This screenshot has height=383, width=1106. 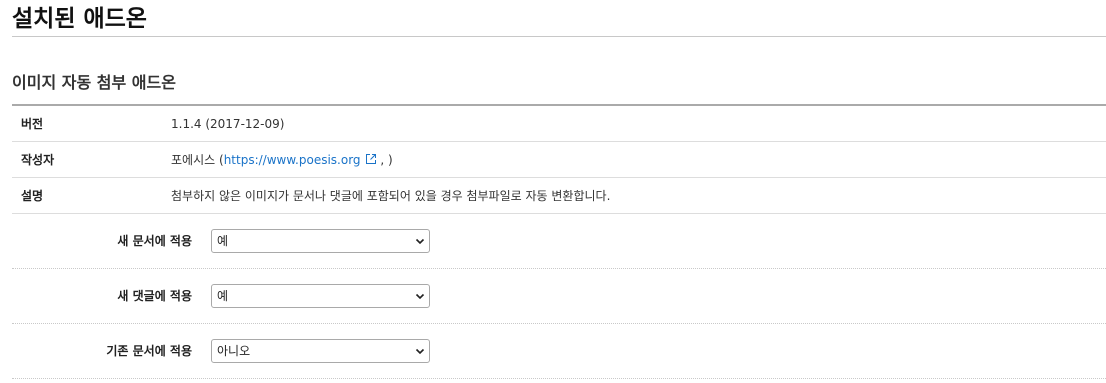 What do you see at coordinates (154, 241) in the screenshot?
I see `setting-label: 새 문서에 적용` at bounding box center [154, 241].